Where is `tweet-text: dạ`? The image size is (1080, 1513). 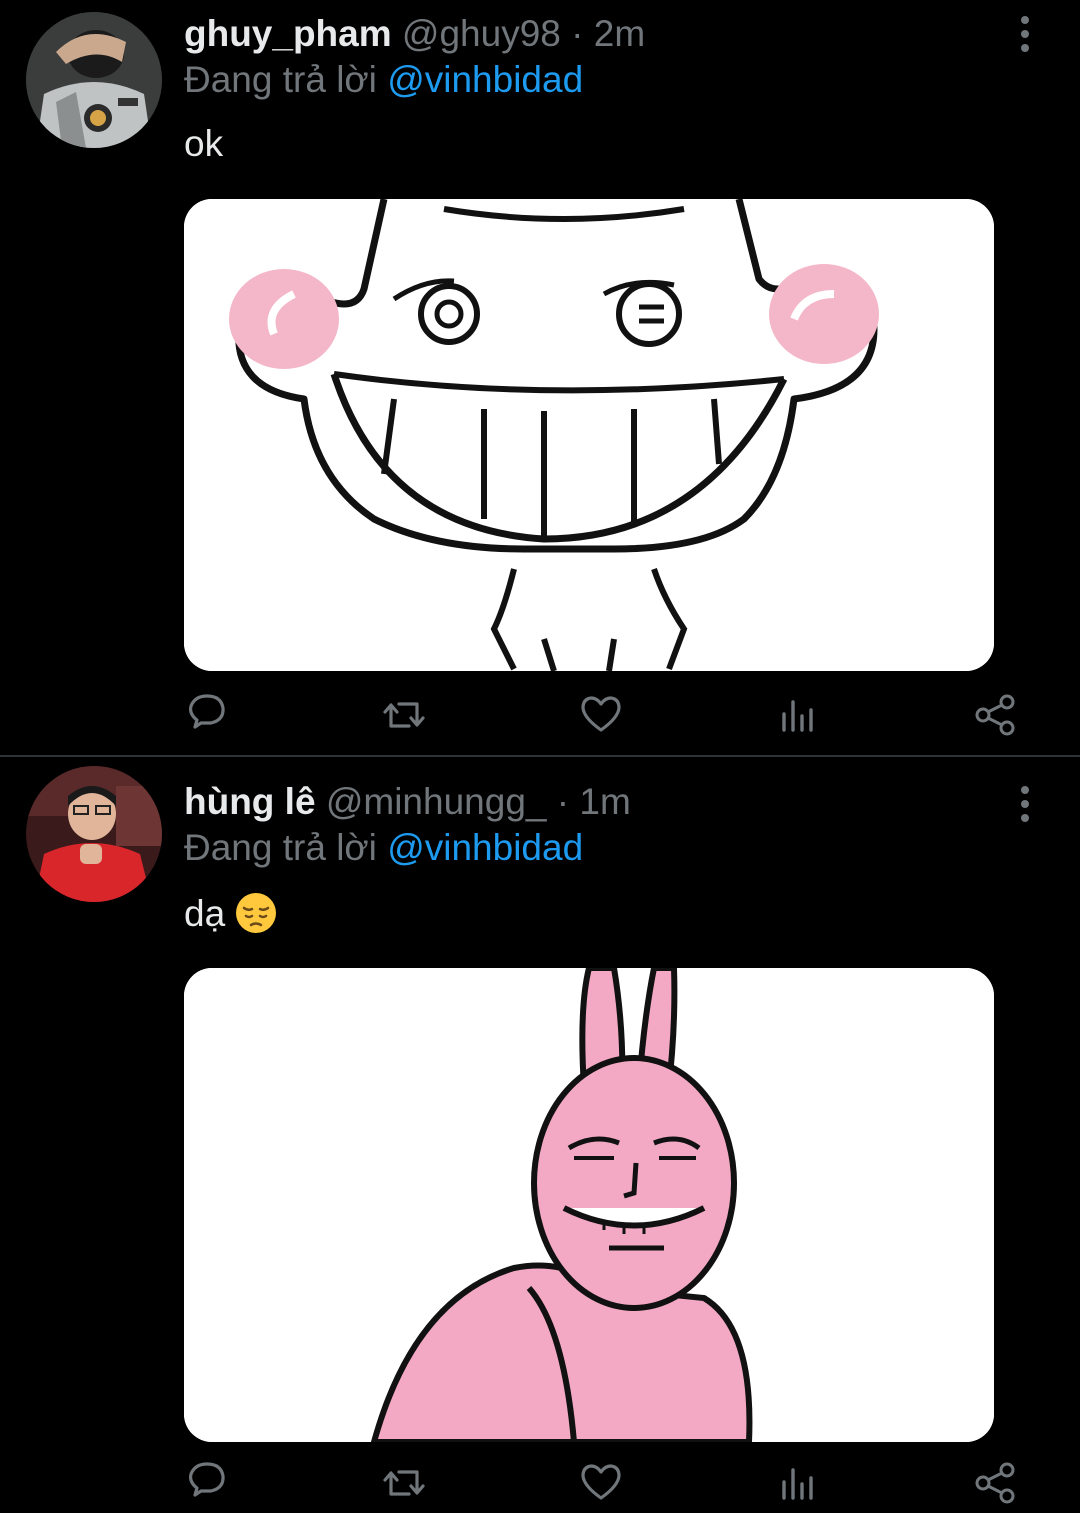 tweet-text: dạ is located at coordinates (230, 914).